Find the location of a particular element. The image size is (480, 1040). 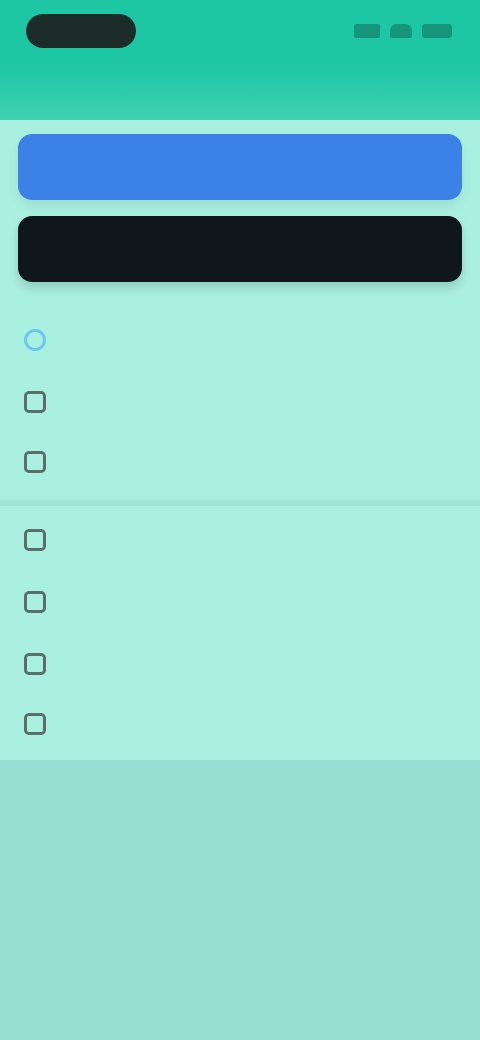

menu-item-info is located at coordinates (240, 724).